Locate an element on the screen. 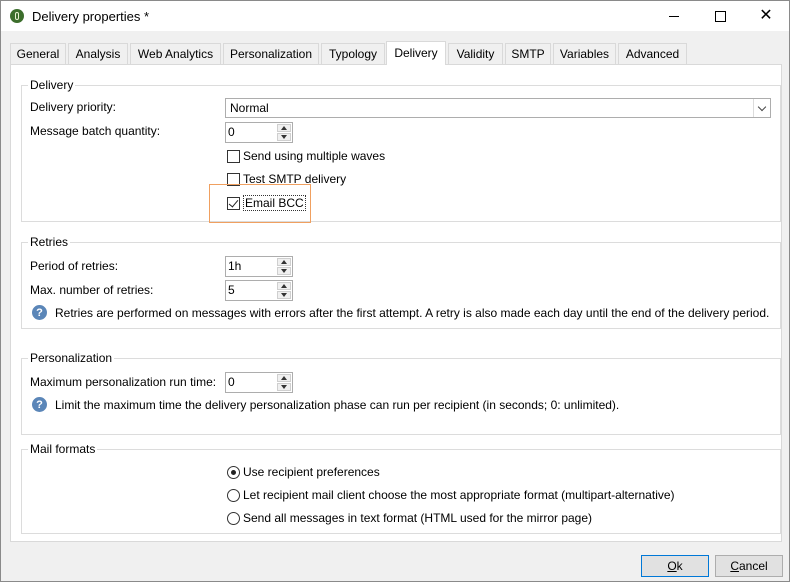  cancel-button: Cancel is located at coordinates (749, 566).